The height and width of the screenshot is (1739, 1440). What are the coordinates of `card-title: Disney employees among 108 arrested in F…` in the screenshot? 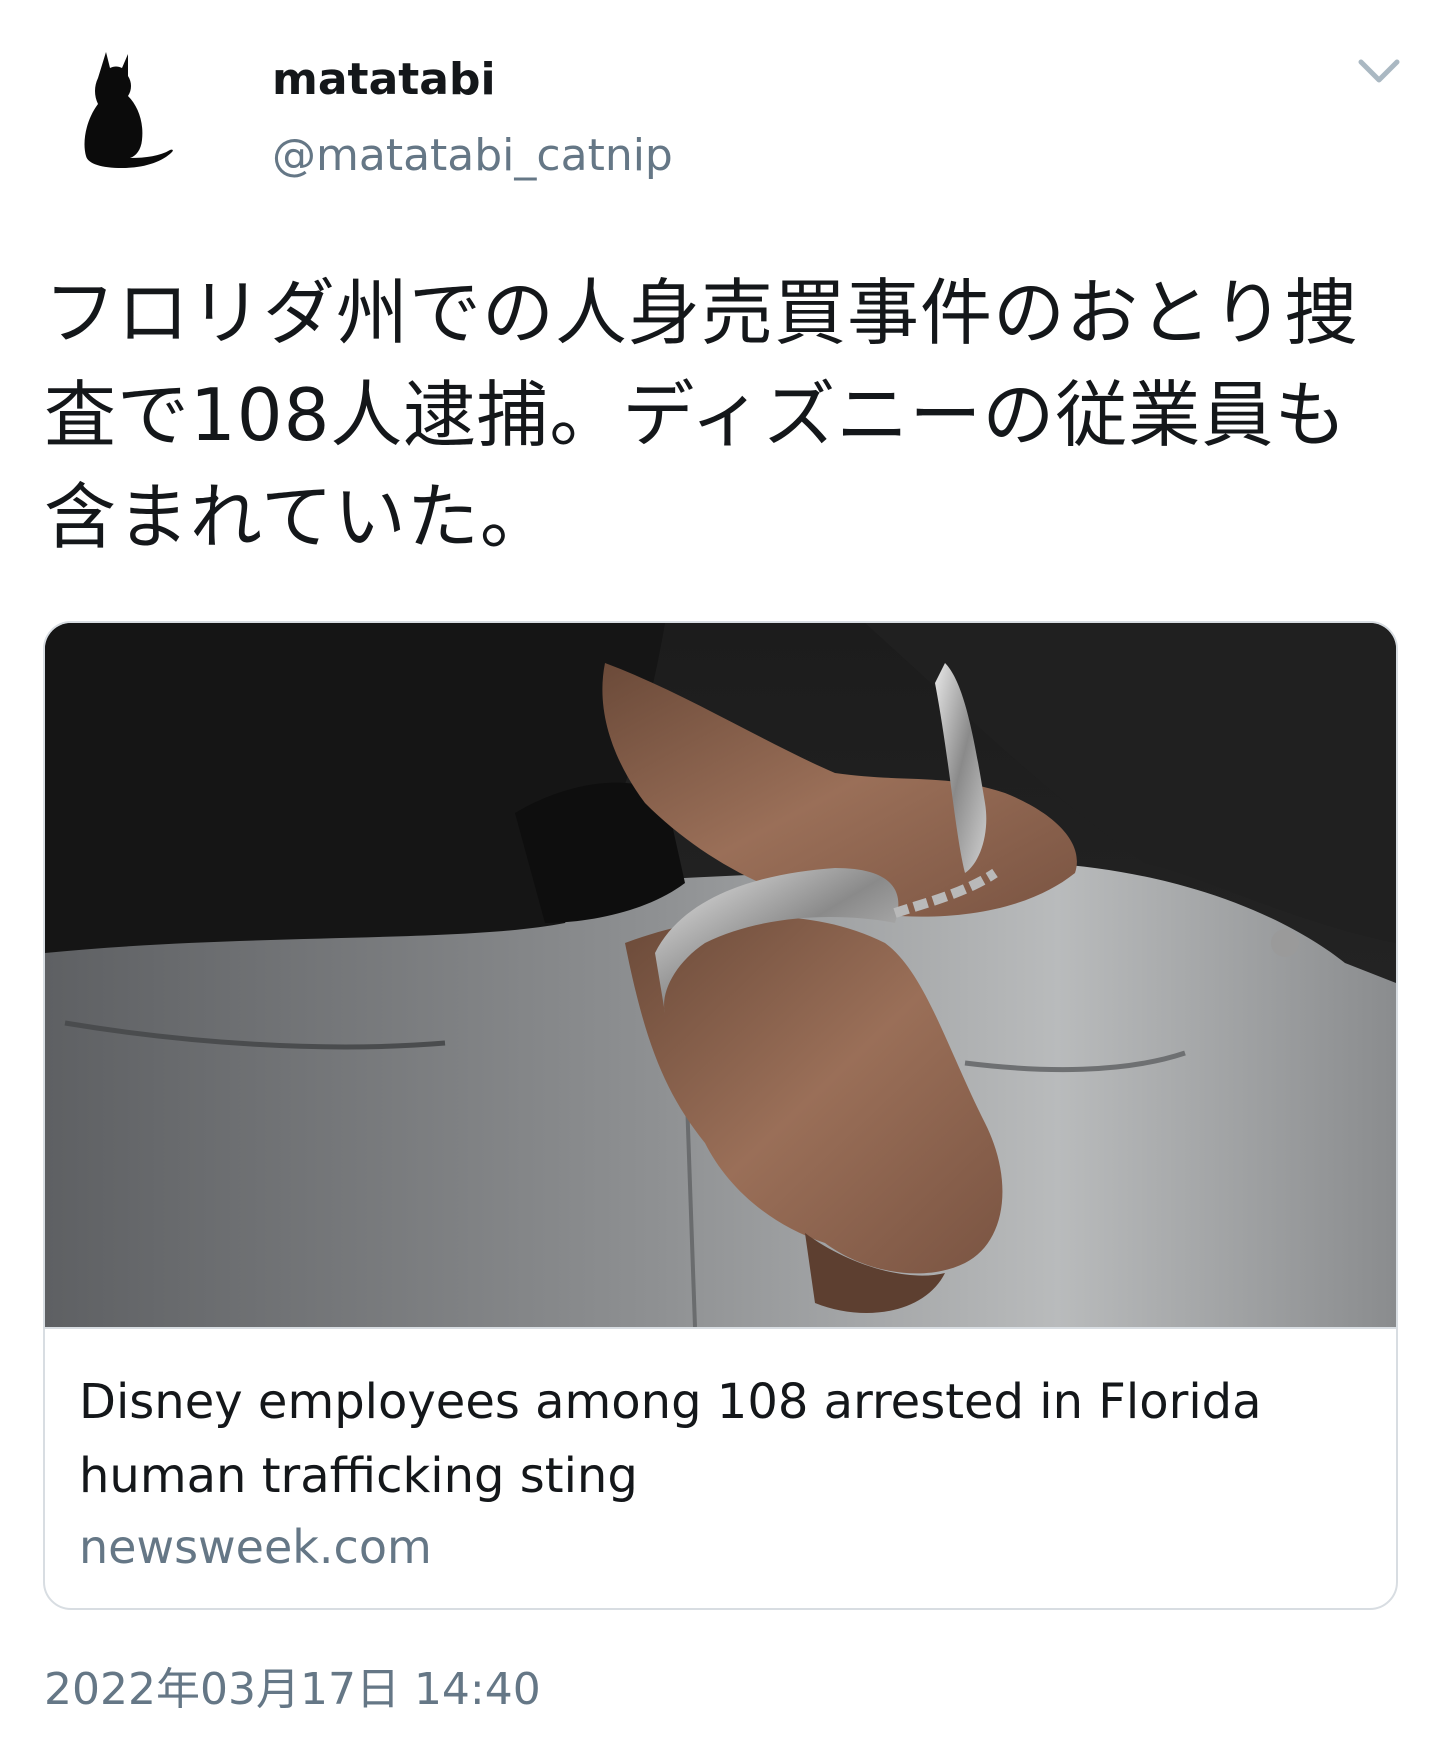 It's located at (724, 1439).